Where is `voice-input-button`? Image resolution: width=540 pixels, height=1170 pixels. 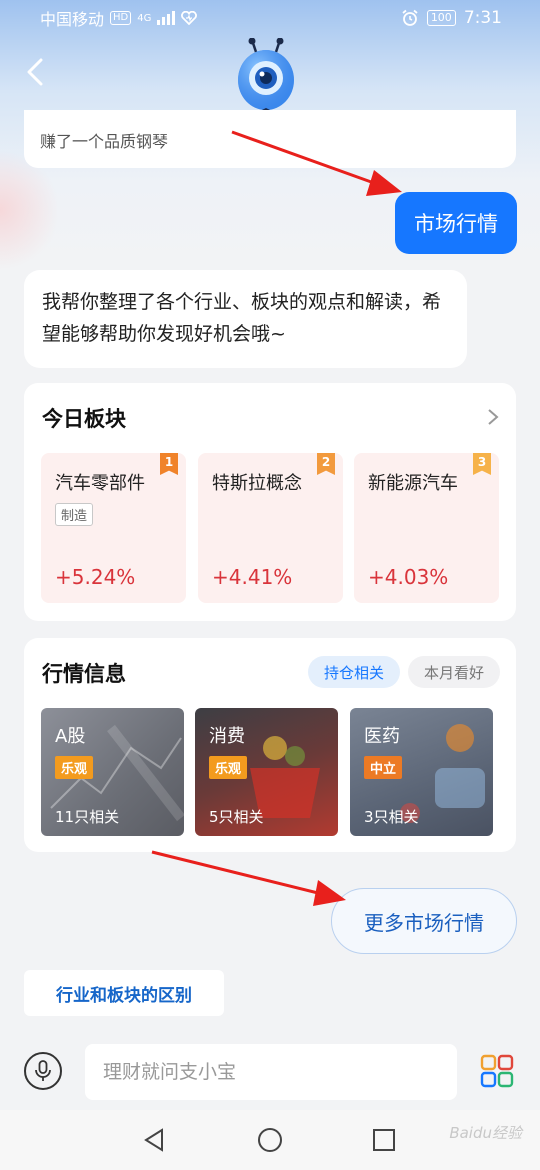 voice-input-button is located at coordinates (43, 1071).